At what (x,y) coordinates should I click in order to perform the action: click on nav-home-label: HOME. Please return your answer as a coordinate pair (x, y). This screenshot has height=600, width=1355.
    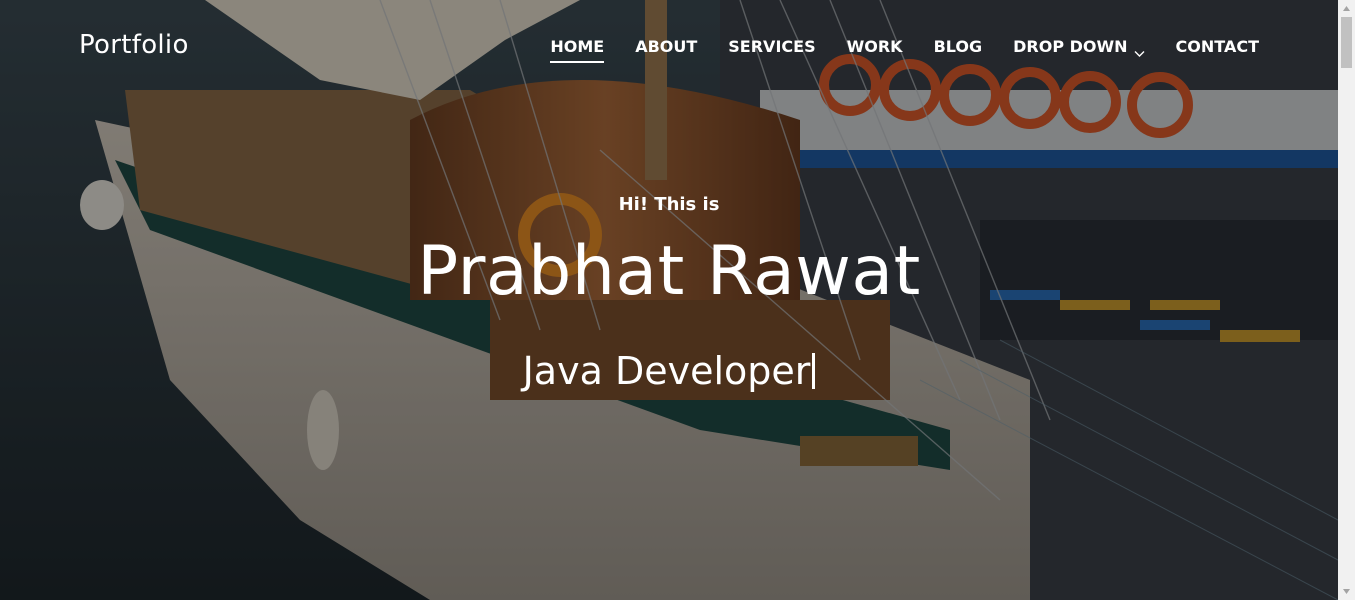
    Looking at the image, I should click on (577, 46).